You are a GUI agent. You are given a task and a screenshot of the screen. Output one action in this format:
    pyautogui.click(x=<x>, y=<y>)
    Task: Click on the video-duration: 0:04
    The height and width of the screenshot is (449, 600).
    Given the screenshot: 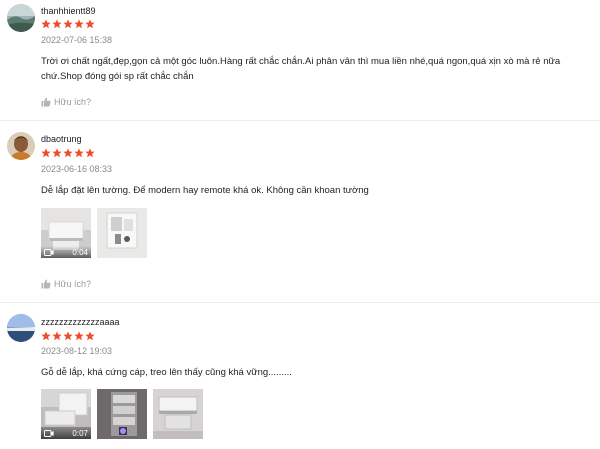 What is the action you would take?
    pyautogui.click(x=80, y=252)
    